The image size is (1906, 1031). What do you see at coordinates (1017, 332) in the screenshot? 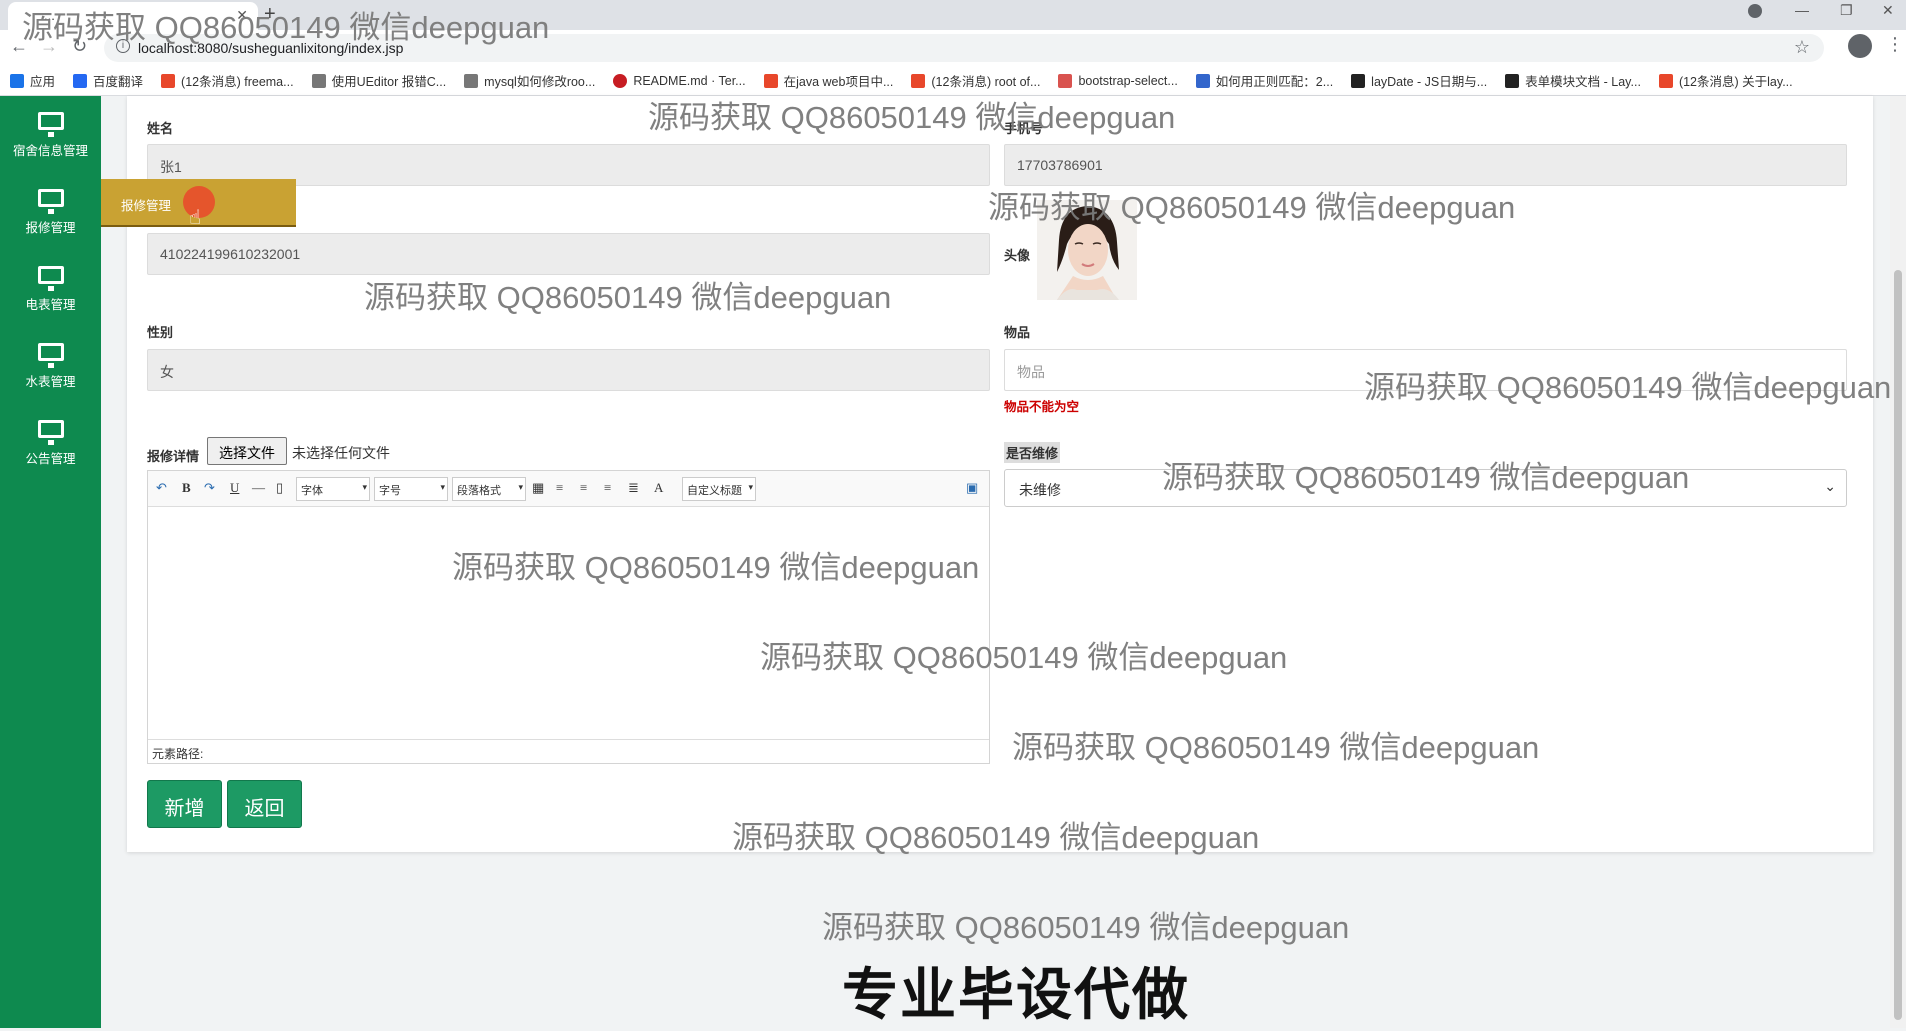
I see `item-label: 物品` at bounding box center [1017, 332].